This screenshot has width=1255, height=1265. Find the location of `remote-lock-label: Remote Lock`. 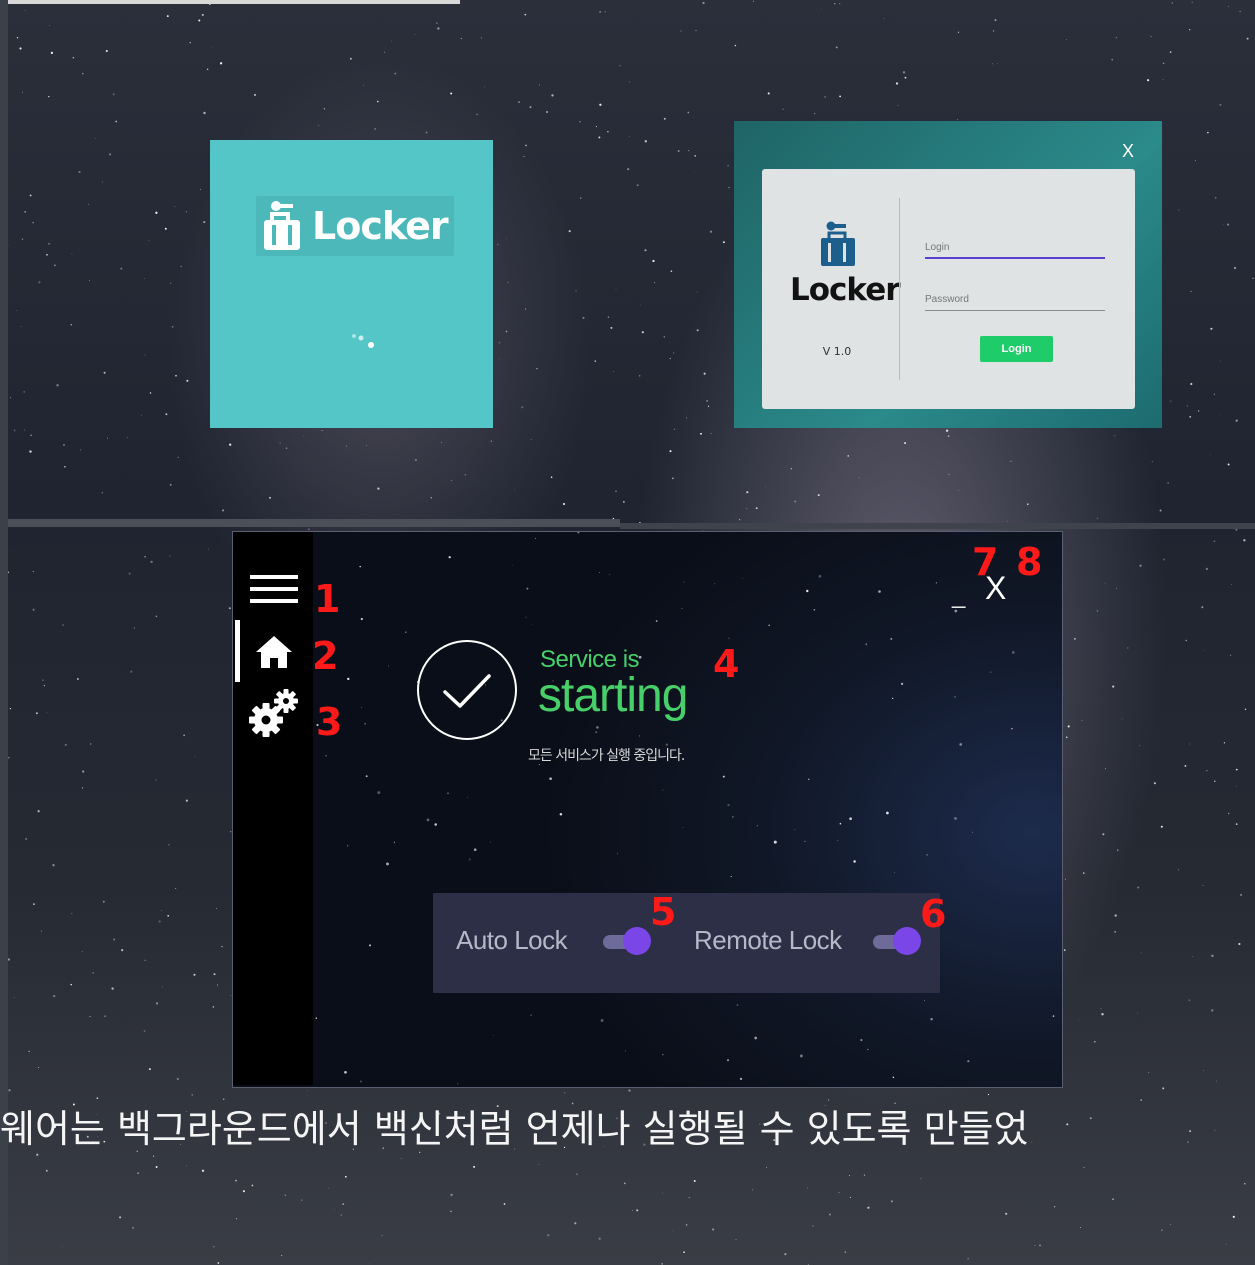

remote-lock-label: Remote Lock is located at coordinates (768, 940).